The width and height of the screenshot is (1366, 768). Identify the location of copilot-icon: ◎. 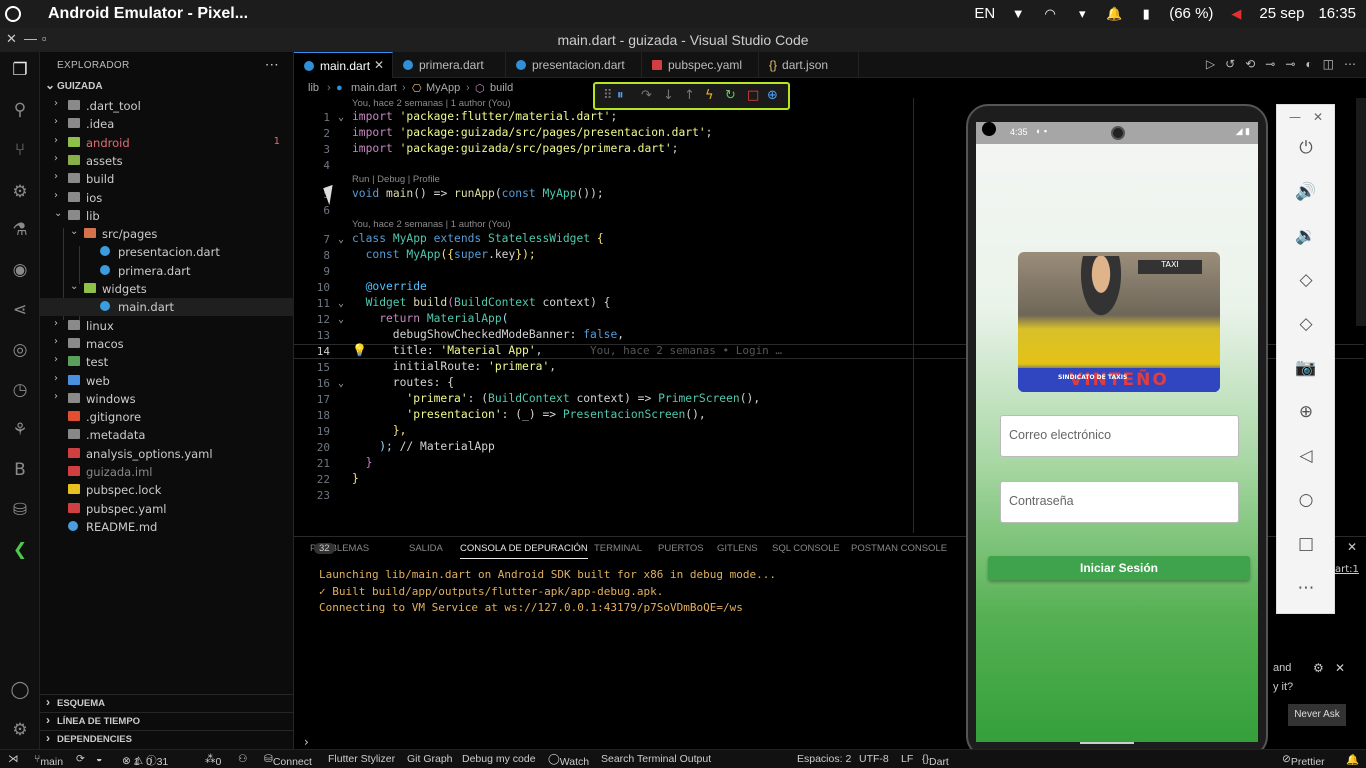
(20, 350).